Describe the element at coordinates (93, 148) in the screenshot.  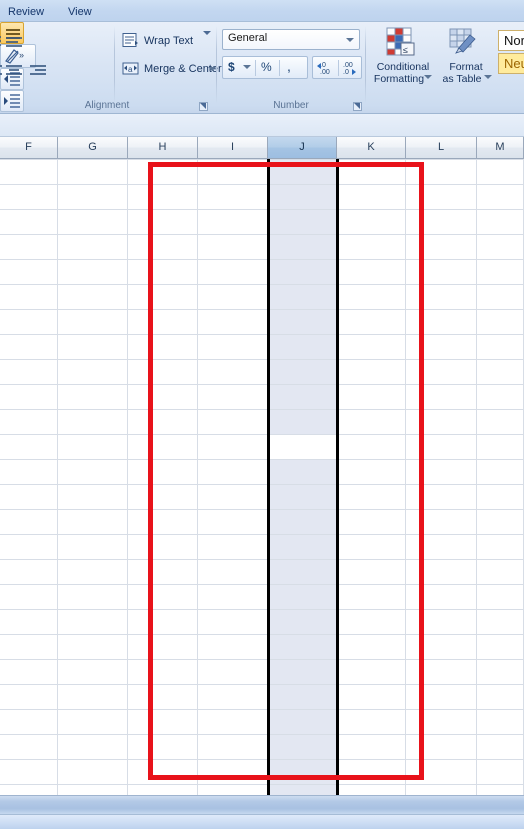
I see `column-header-g: G` at that location.